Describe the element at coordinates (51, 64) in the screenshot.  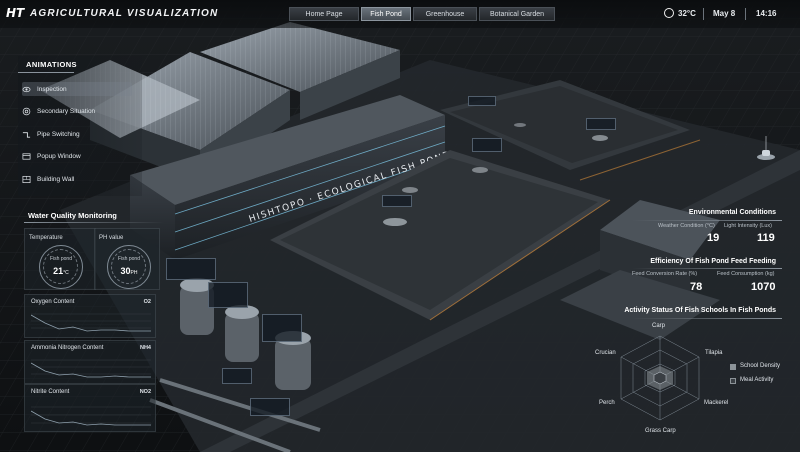
I see `animations-title: ANIMATIONS` at that location.